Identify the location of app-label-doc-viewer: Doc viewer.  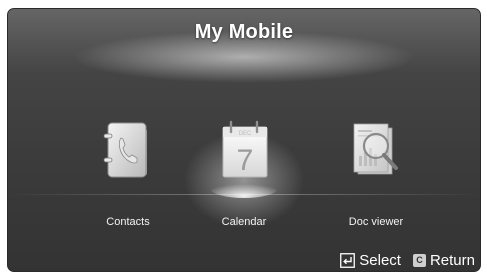
(376, 222).